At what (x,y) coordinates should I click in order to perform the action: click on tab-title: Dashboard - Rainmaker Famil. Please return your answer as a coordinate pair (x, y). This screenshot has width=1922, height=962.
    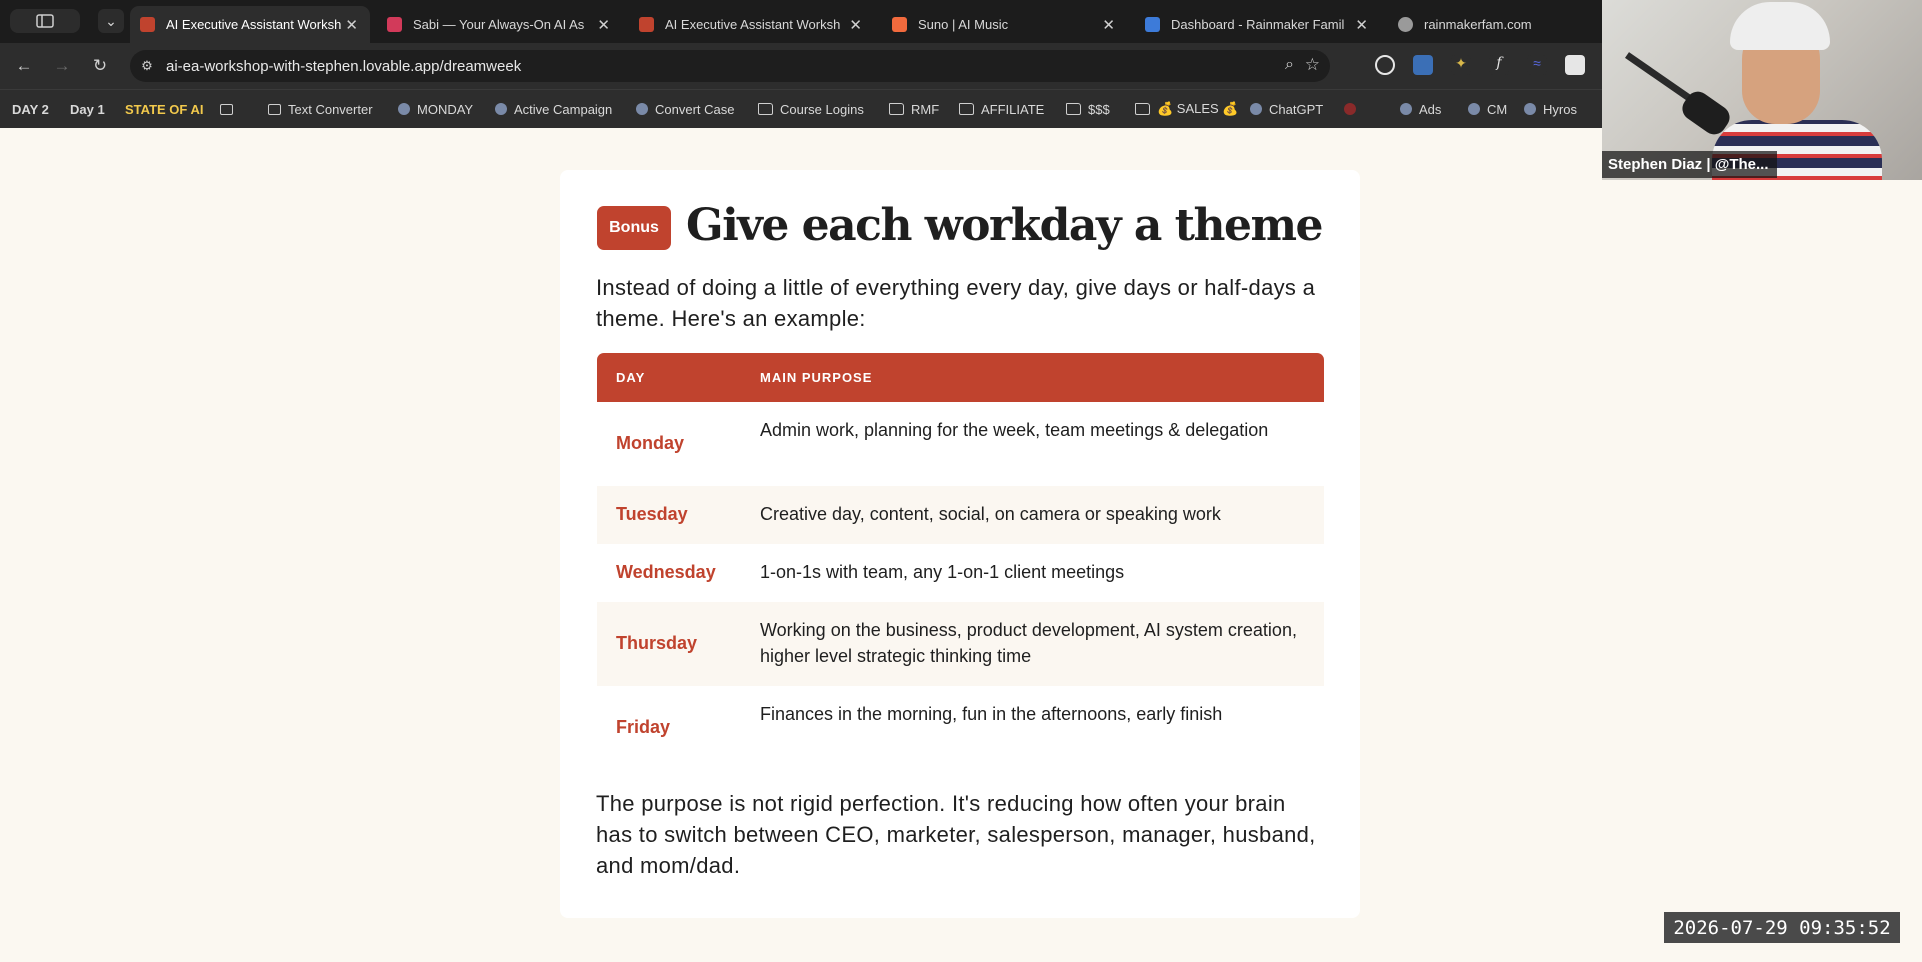
    Looking at the image, I should click on (1258, 24).